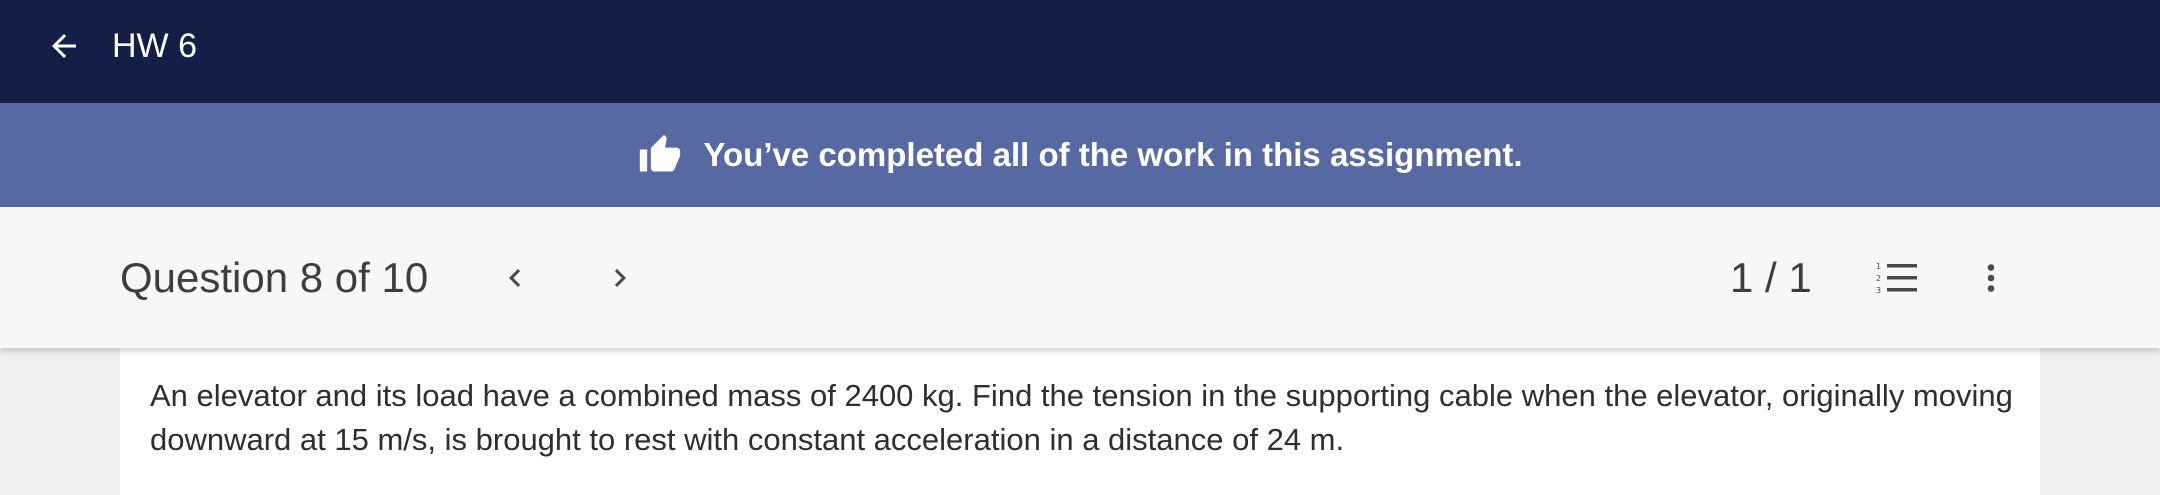  I want to click on thumbs-up-icon, so click(660, 153).